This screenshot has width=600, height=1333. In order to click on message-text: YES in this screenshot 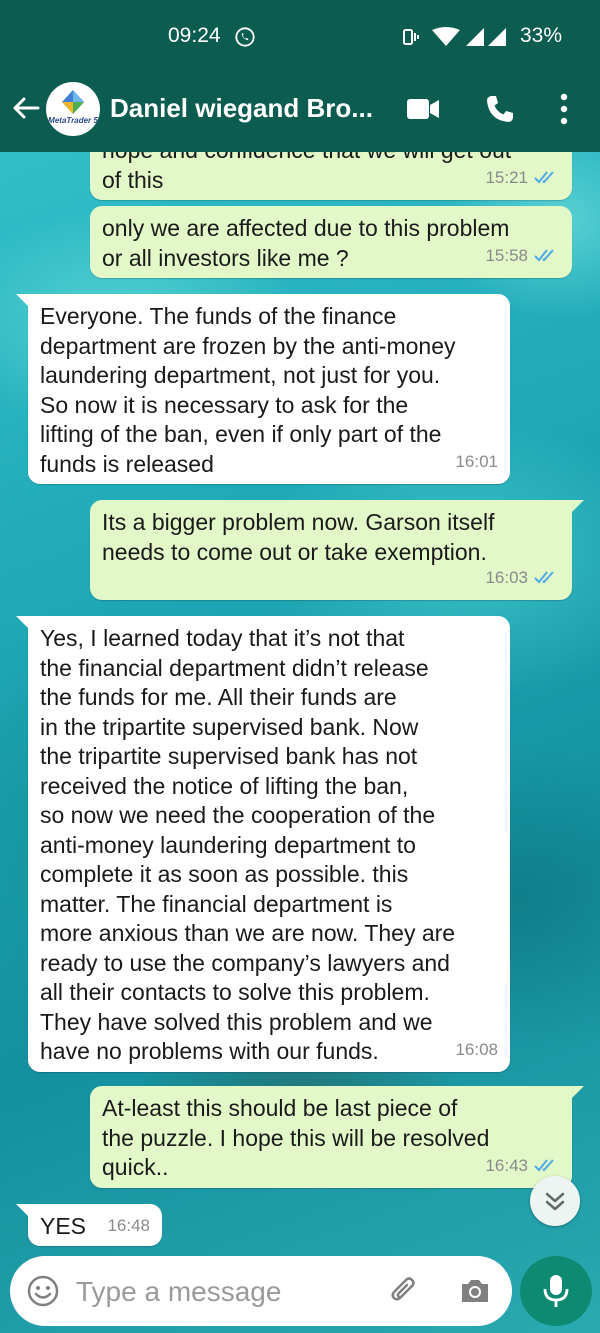, I will do `click(63, 1226)`.